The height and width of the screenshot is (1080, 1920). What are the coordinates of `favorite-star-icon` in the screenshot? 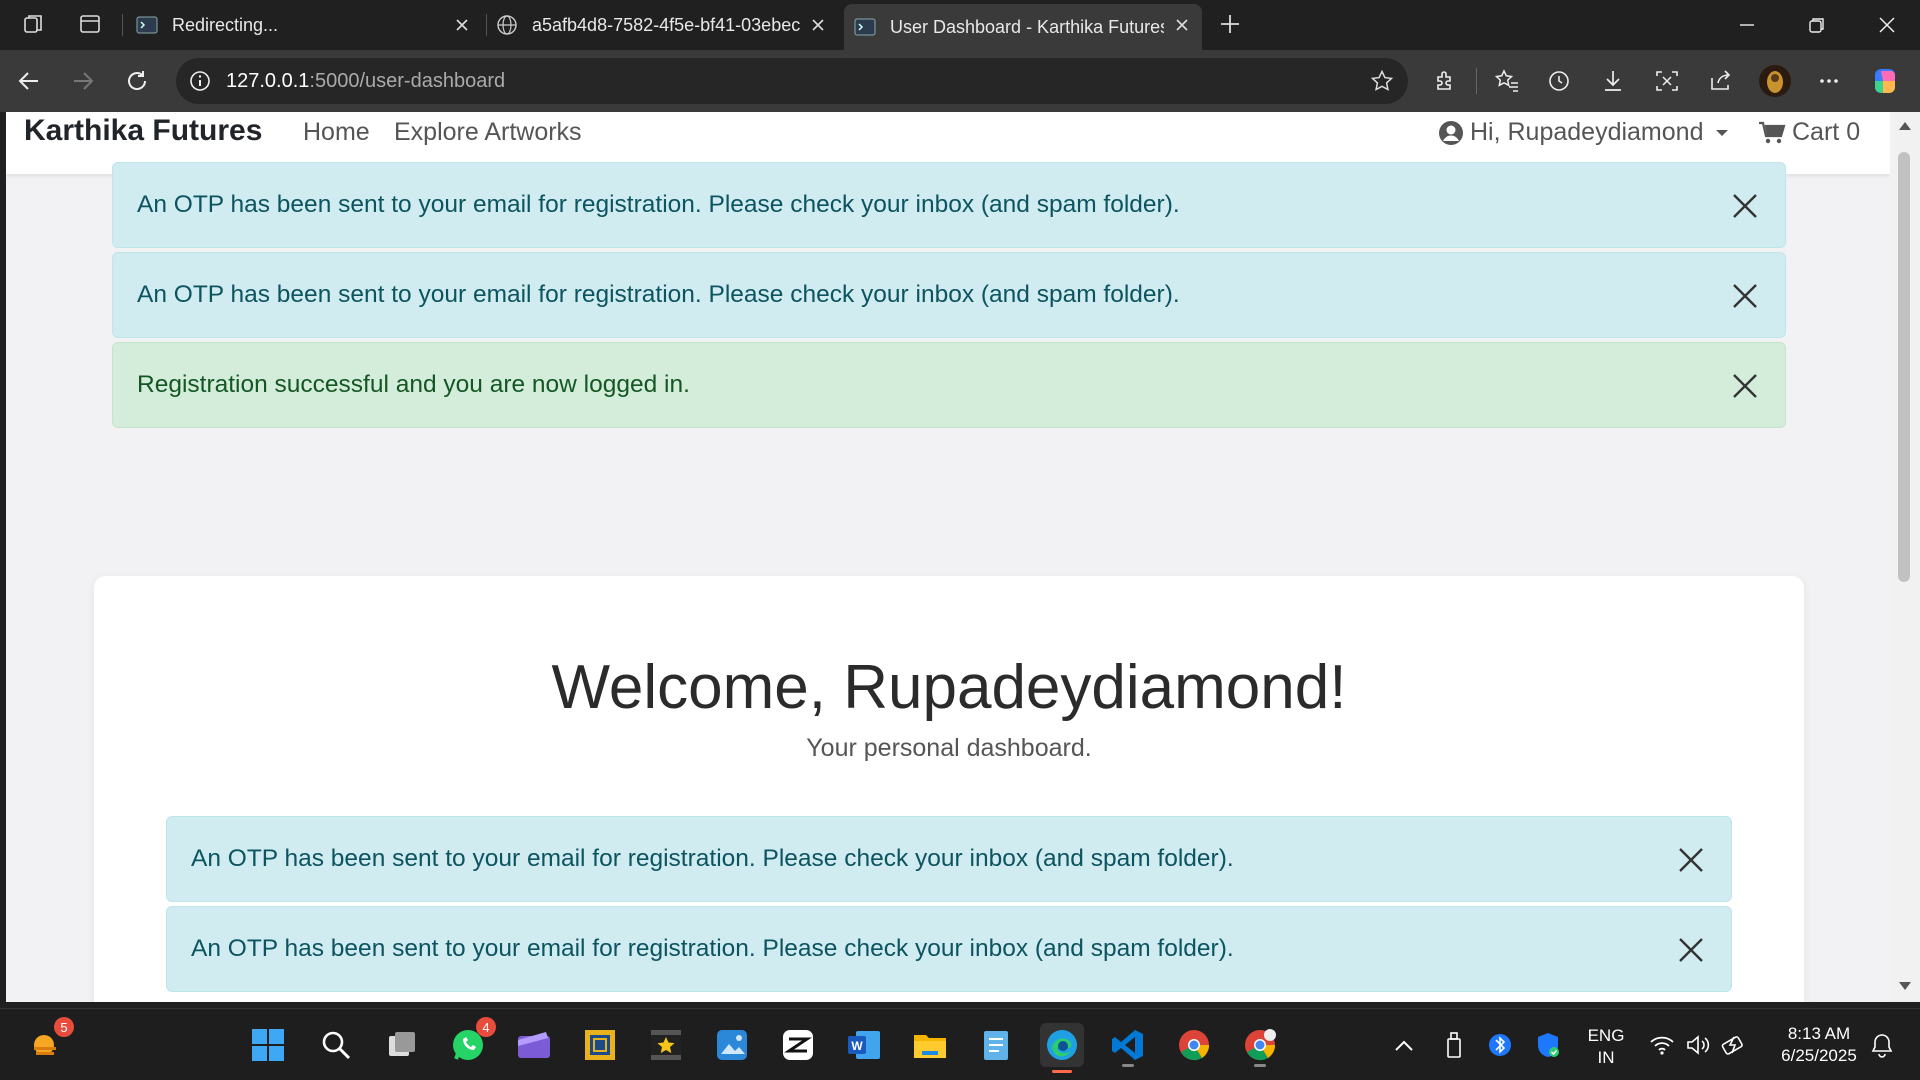 It's located at (1382, 81).